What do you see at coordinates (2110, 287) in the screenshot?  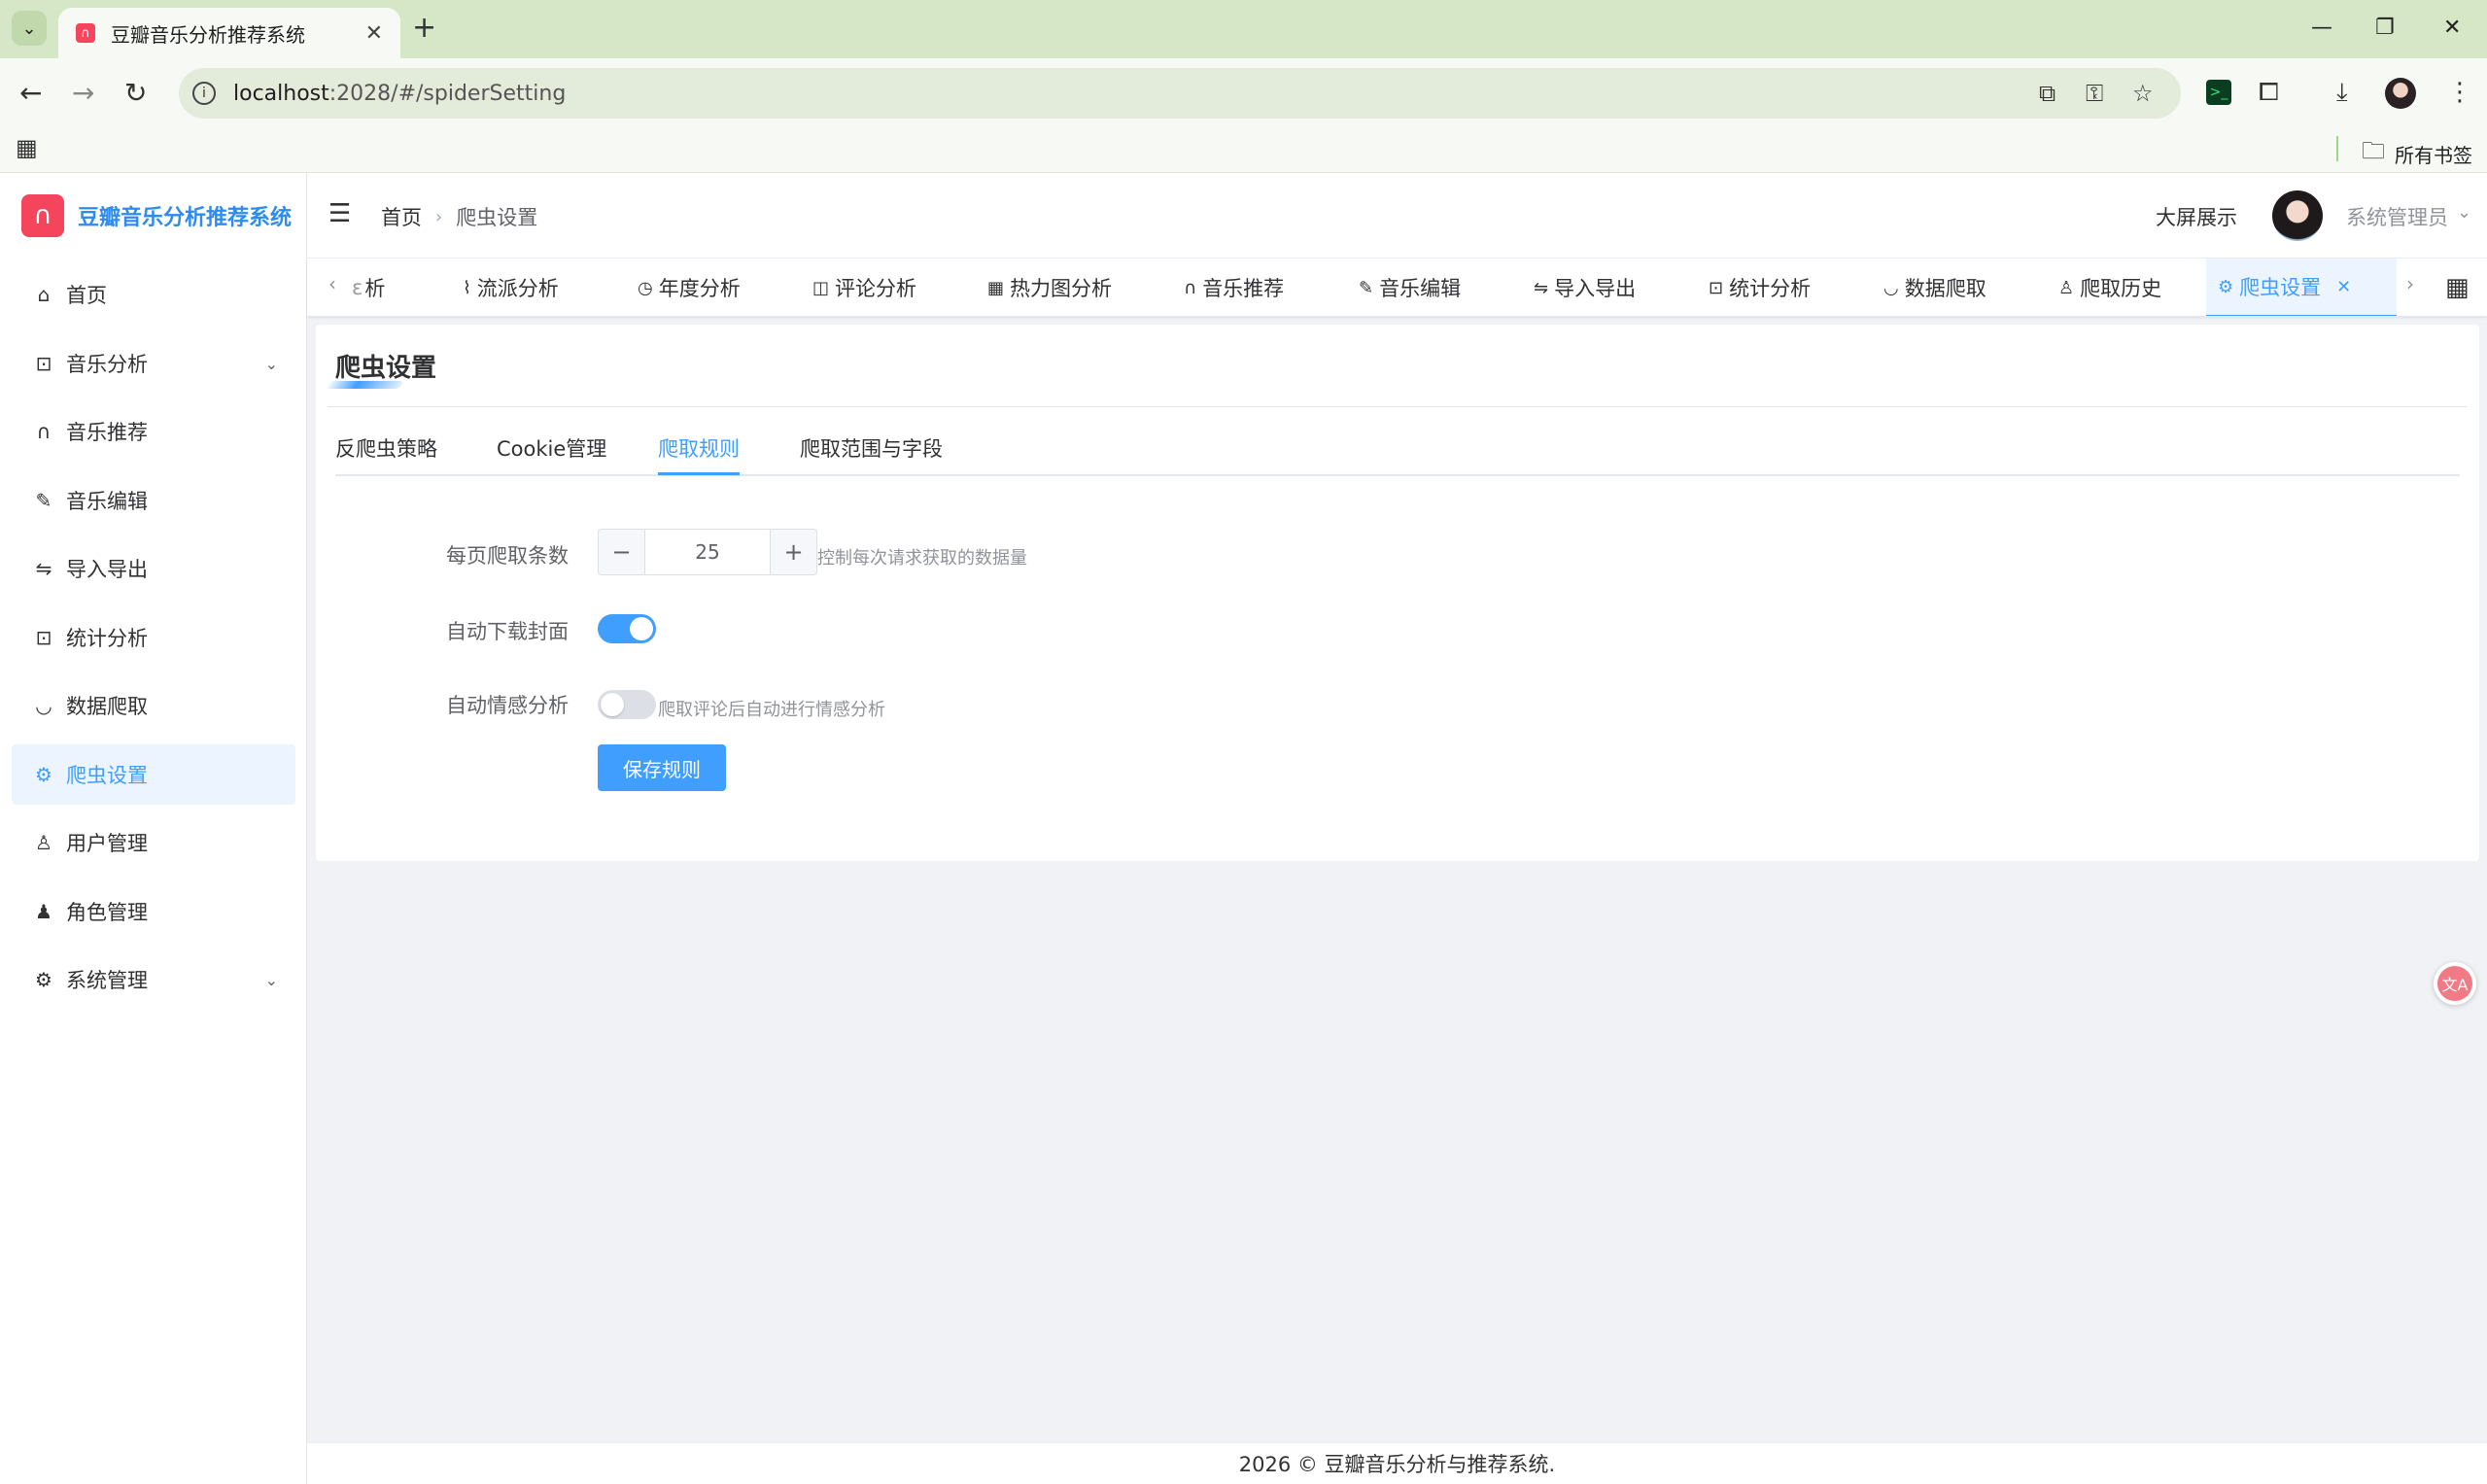 I see `tag-crawl-history: ♙ 爬取历史` at bounding box center [2110, 287].